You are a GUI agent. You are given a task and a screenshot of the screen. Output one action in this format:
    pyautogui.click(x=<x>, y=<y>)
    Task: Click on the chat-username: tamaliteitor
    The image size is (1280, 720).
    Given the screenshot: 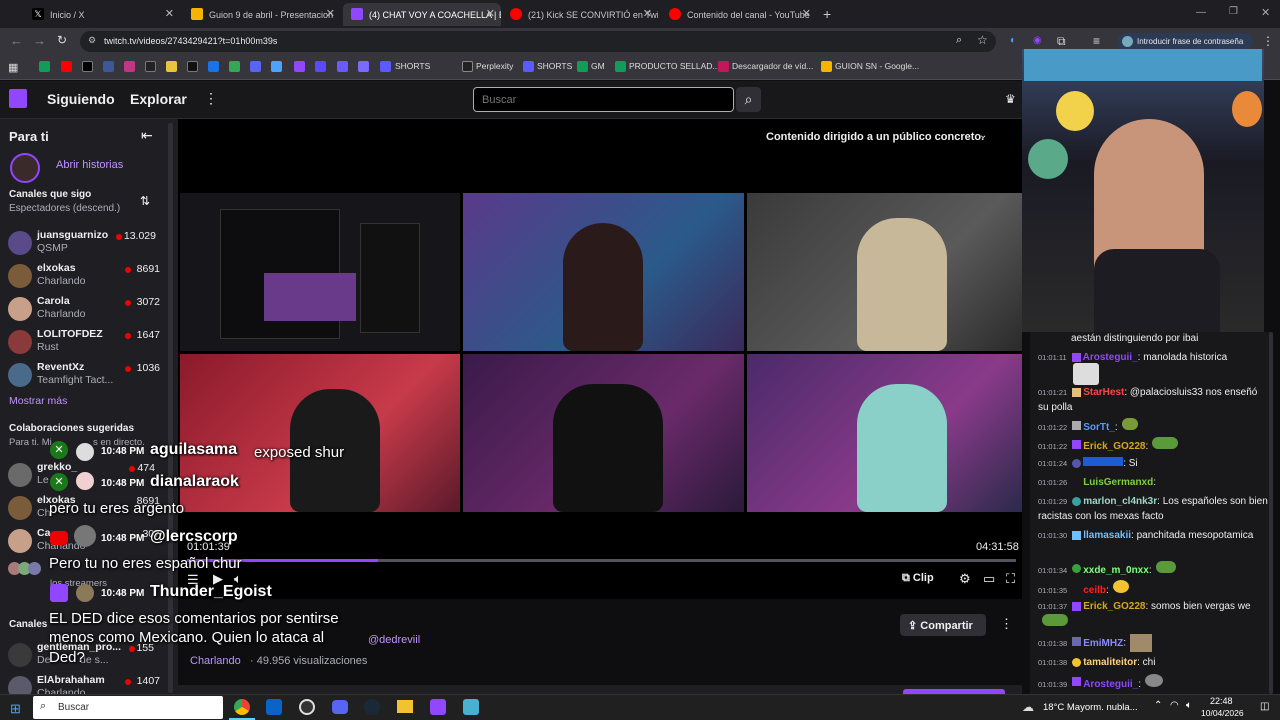 What is the action you would take?
    pyautogui.click(x=1110, y=662)
    